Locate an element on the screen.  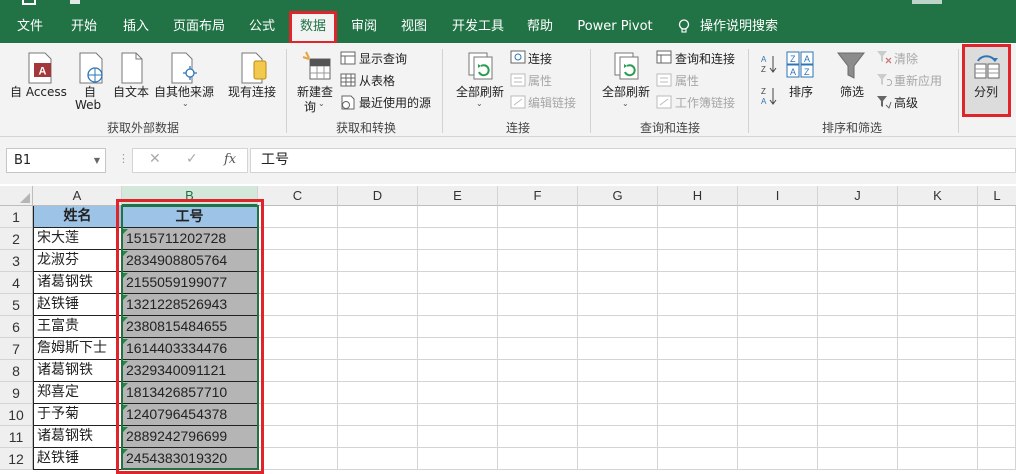
tab-file: 文件 is located at coordinates (30, 27).